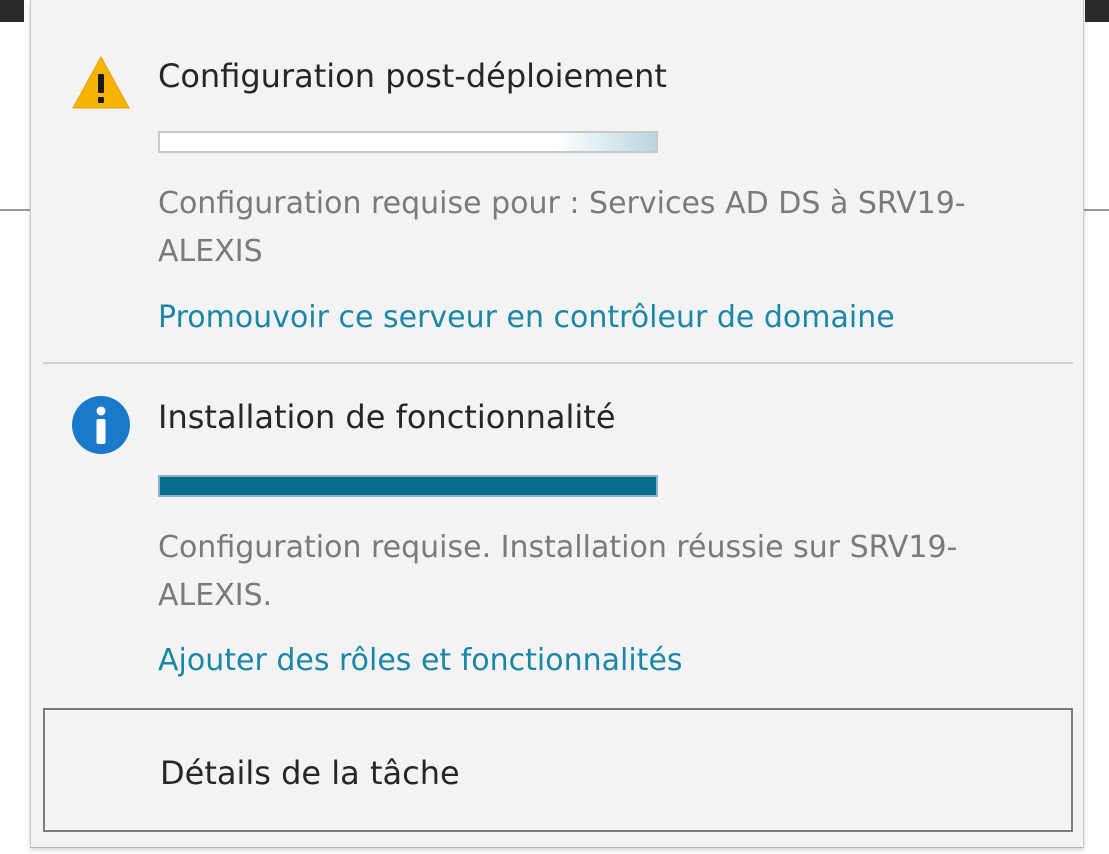 This screenshot has height=854, width=1109. What do you see at coordinates (412, 76) in the screenshot?
I see `notification-title: Configuration post-déploiement` at bounding box center [412, 76].